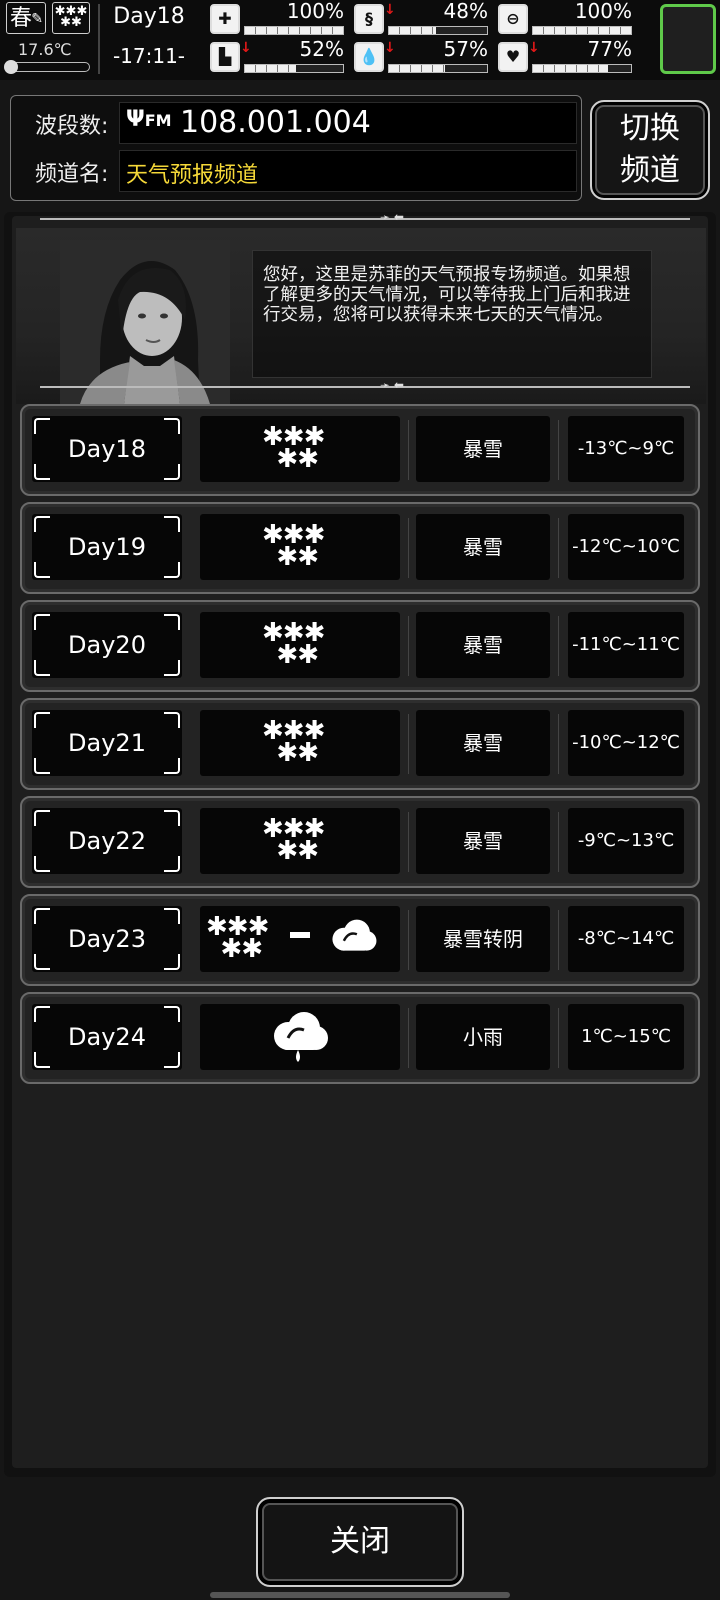  I want to click on heart-icon: ♥, so click(513, 57).